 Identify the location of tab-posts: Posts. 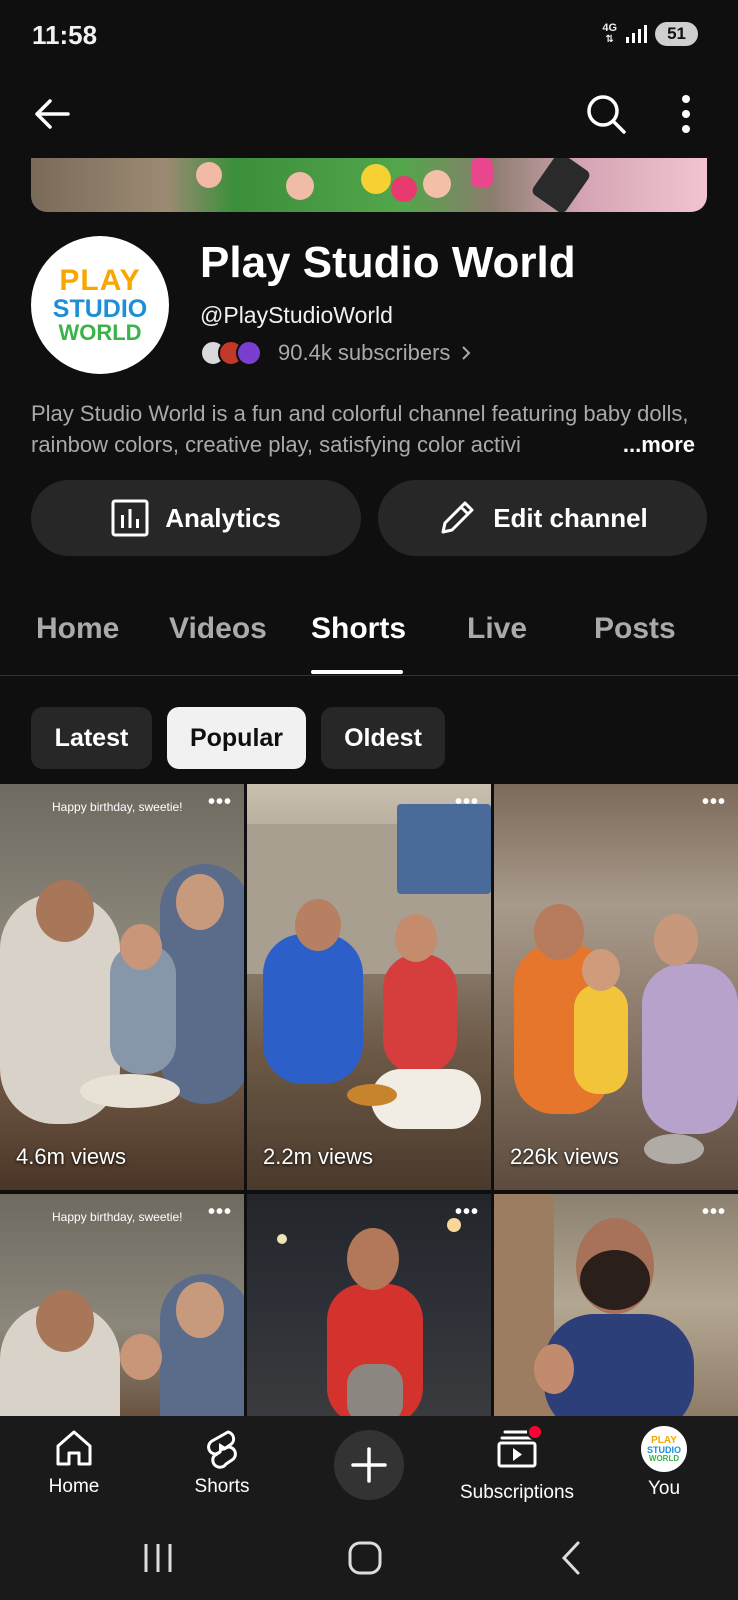
(635, 629).